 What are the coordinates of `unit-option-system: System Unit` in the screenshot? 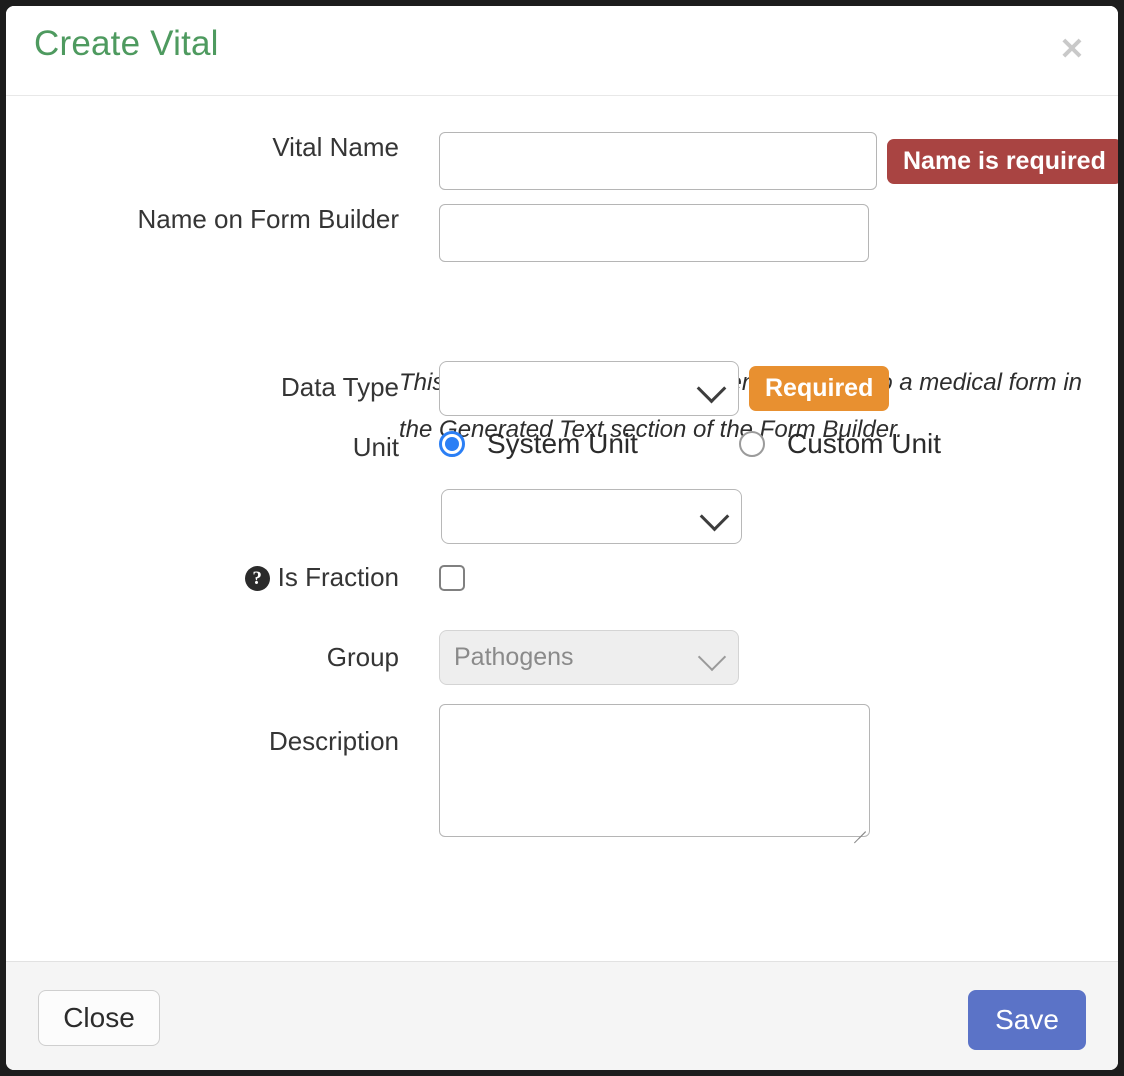 It's located at (589, 444).